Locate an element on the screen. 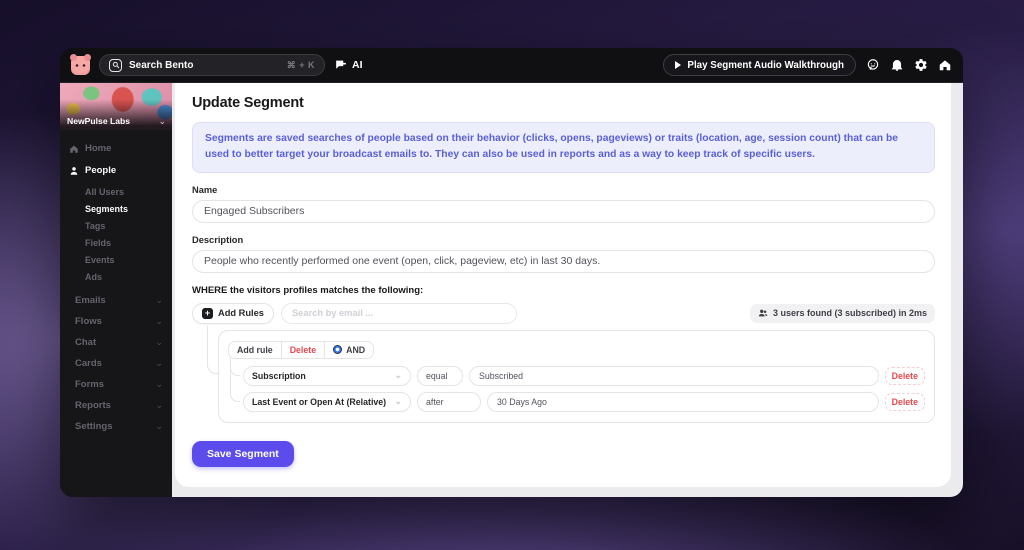 This screenshot has width=1024, height=550. rule-rows: Subscription ⌄ Delete Last Event is located at coordinates (577, 384).